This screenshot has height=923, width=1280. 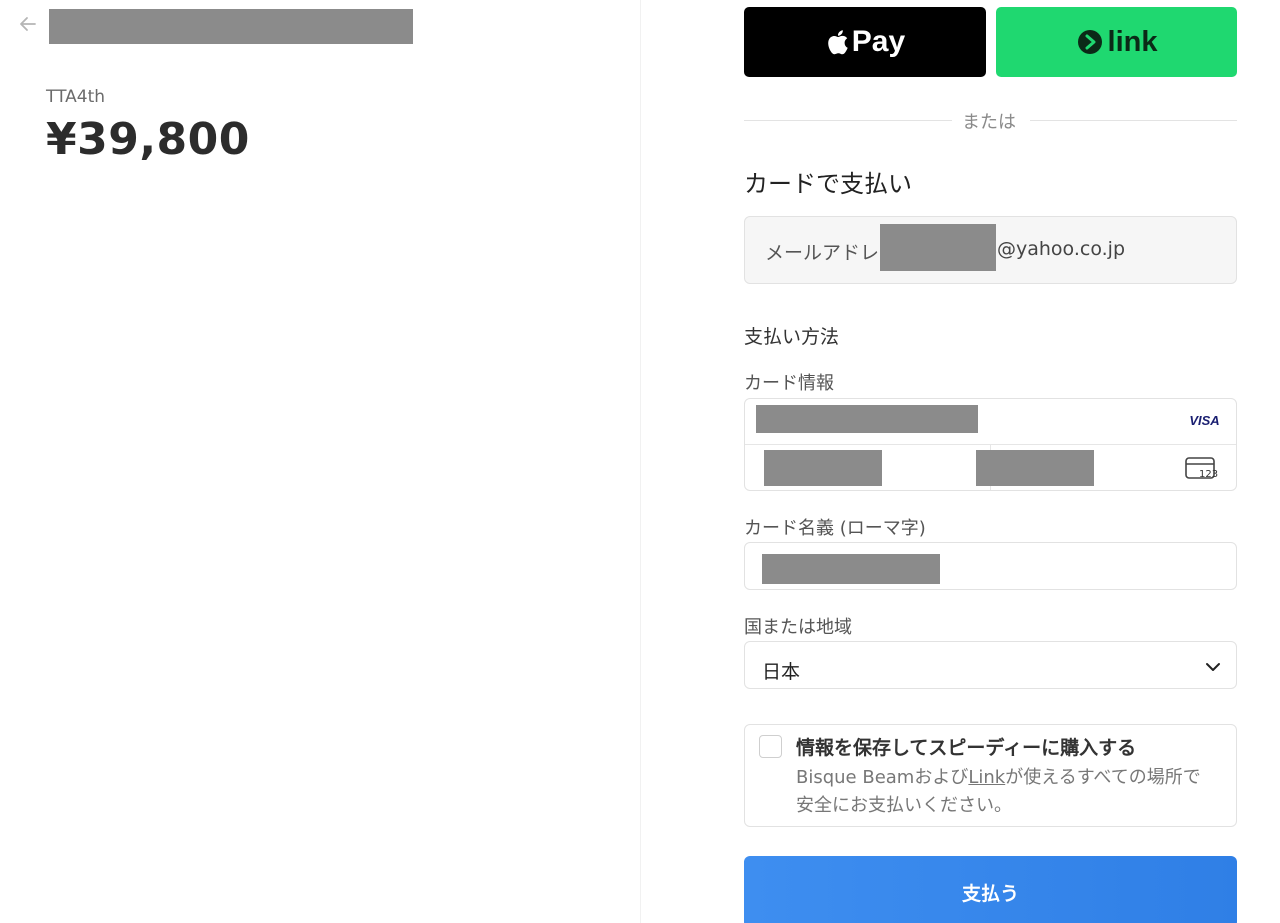 What do you see at coordinates (848, 120) in the screenshot?
I see `or-divider-left` at bounding box center [848, 120].